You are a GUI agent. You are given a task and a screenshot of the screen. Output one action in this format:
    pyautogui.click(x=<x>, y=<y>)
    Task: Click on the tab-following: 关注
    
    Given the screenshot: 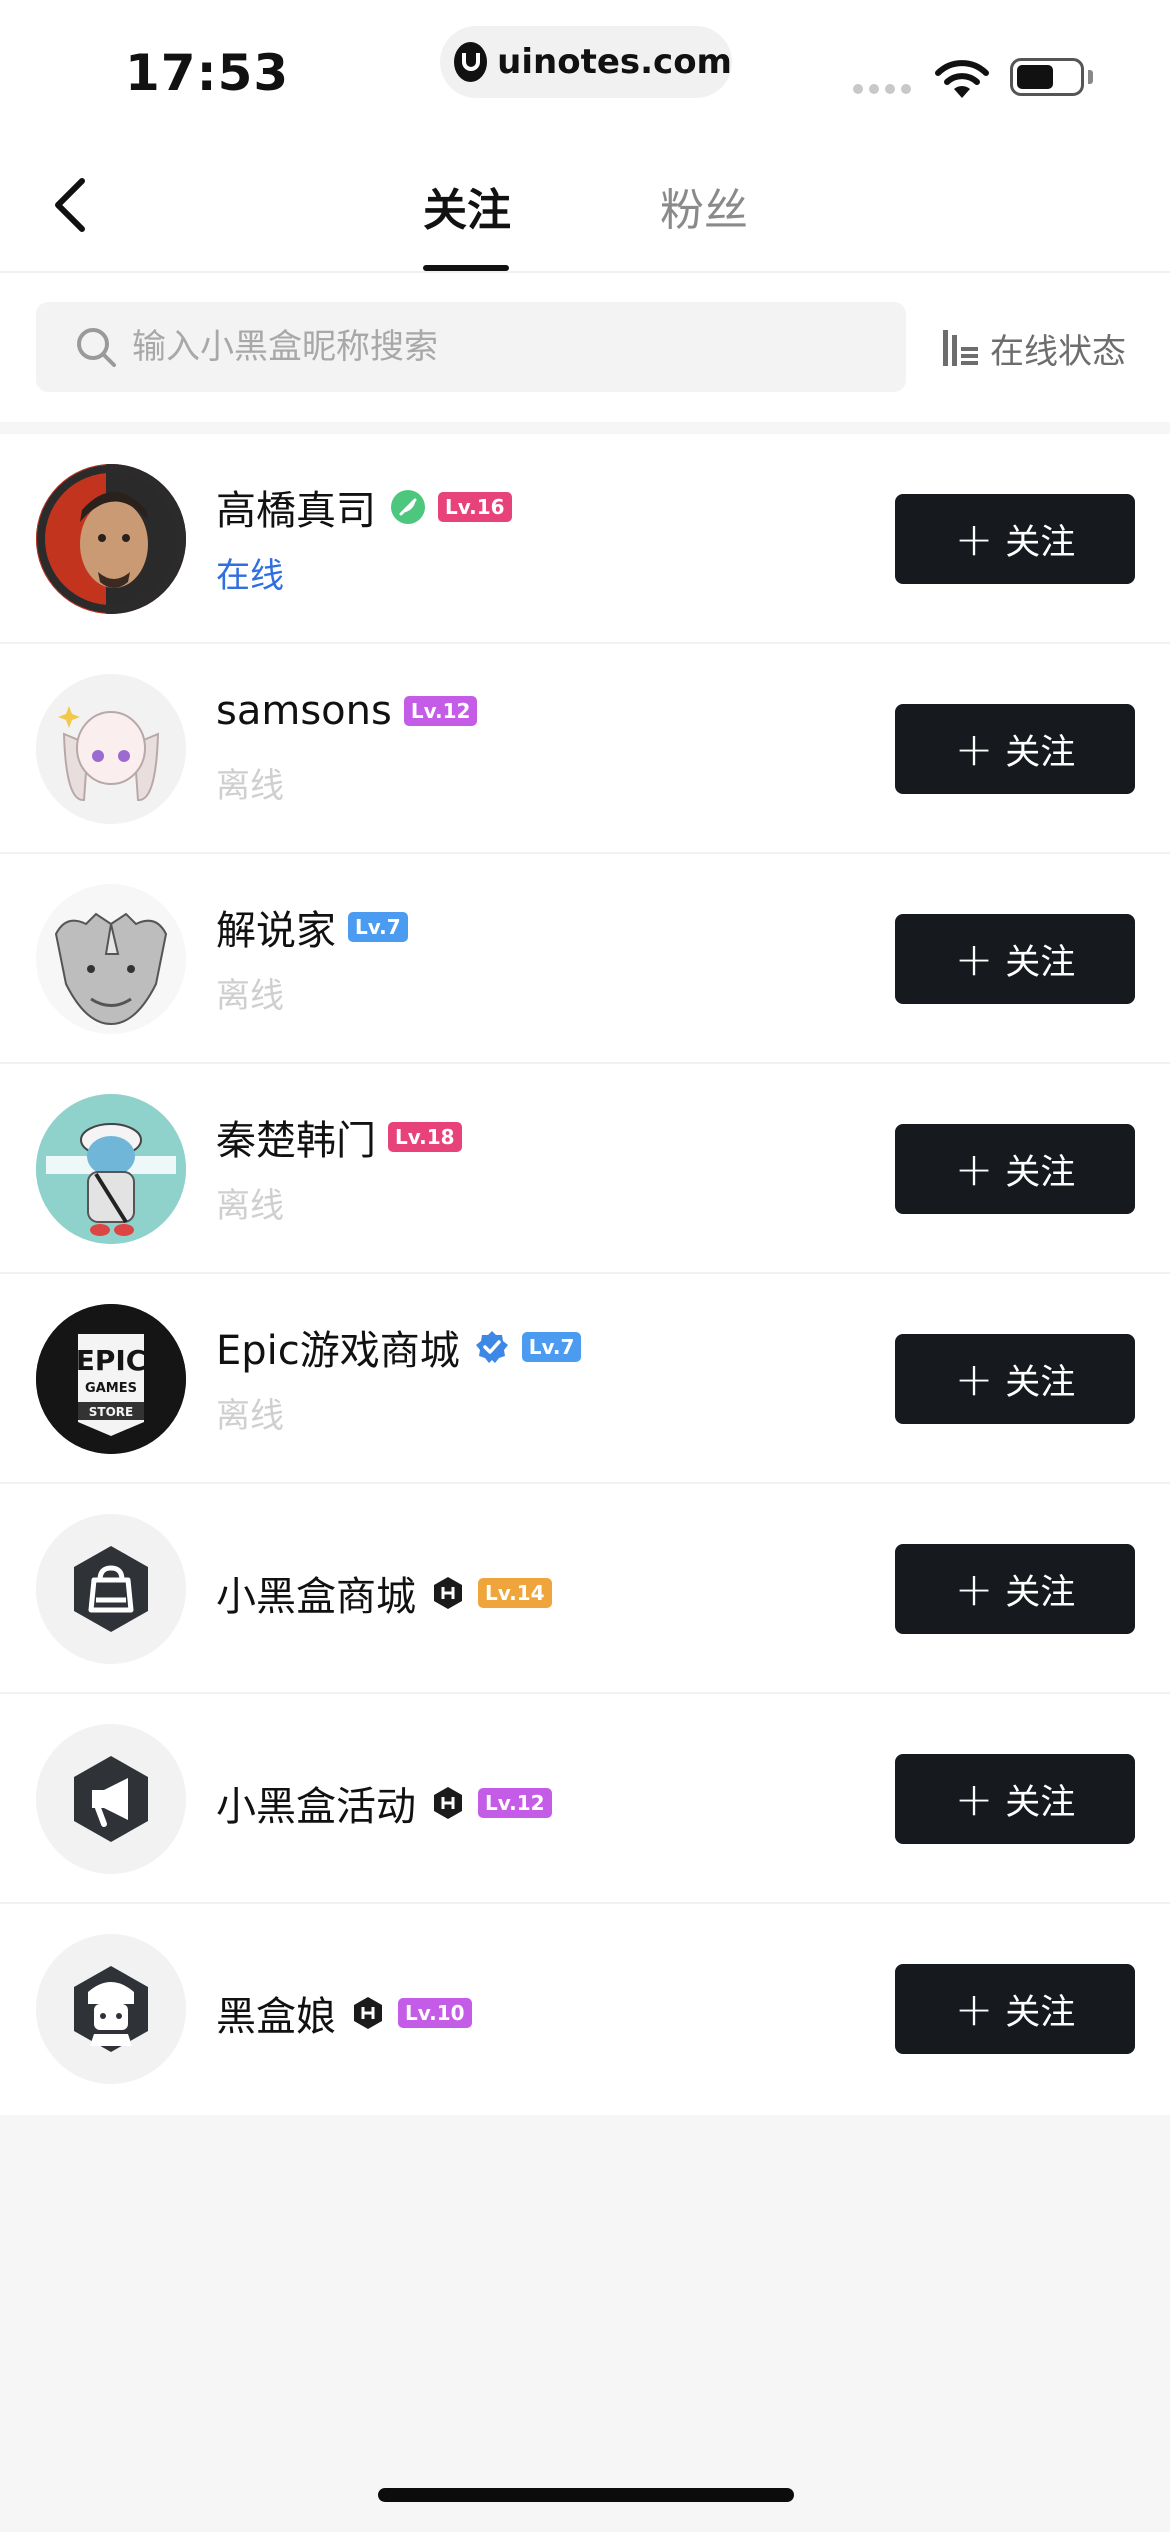 What is the action you would take?
    pyautogui.click(x=467, y=206)
    